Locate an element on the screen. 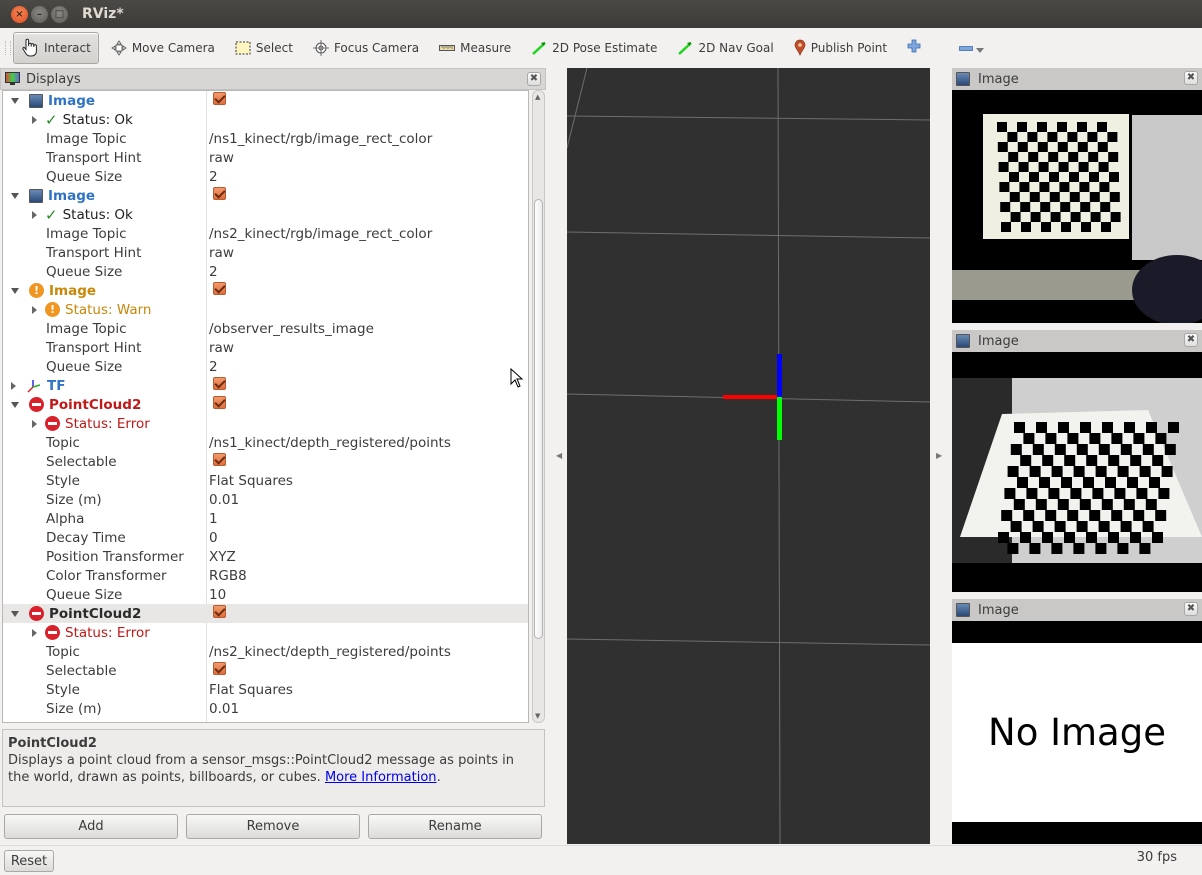 The image size is (1202, 875). window-minimize-button: – is located at coordinates (39, 14).